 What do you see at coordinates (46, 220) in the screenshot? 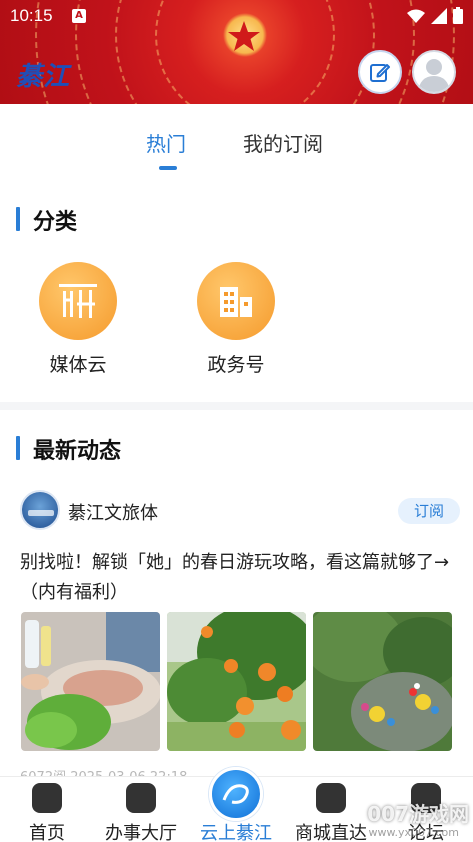
I see `category-section-title: 分类` at bounding box center [46, 220].